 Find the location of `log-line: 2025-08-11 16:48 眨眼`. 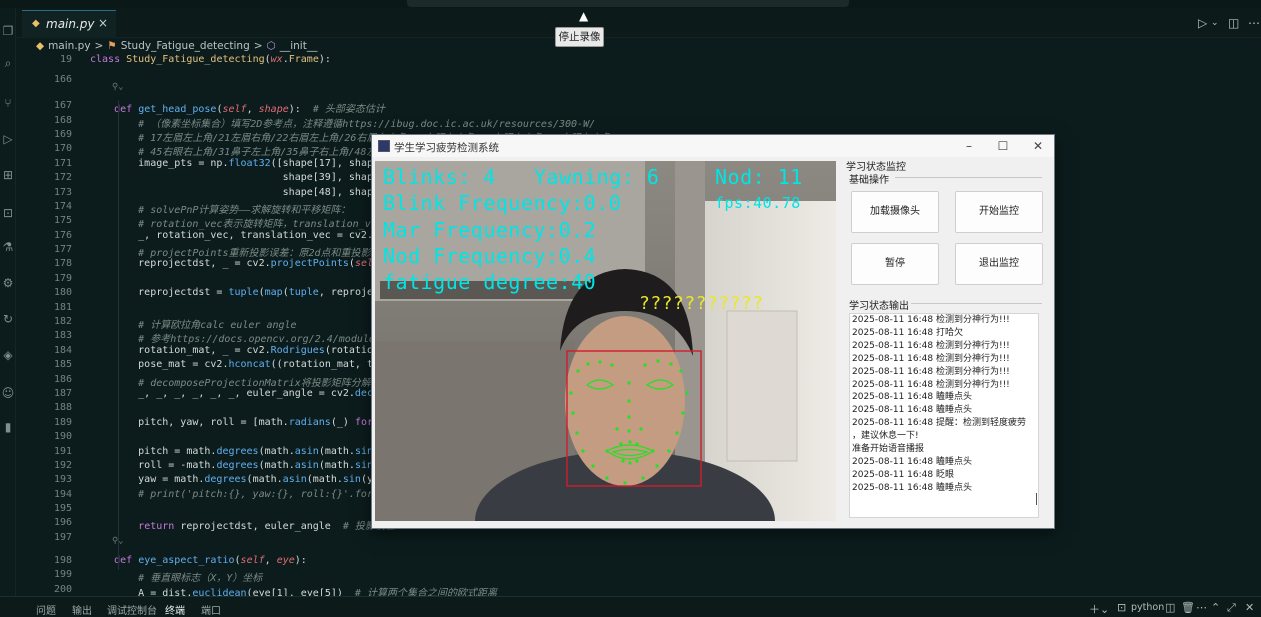

log-line: 2025-08-11 16:48 眨眼 is located at coordinates (903, 474).